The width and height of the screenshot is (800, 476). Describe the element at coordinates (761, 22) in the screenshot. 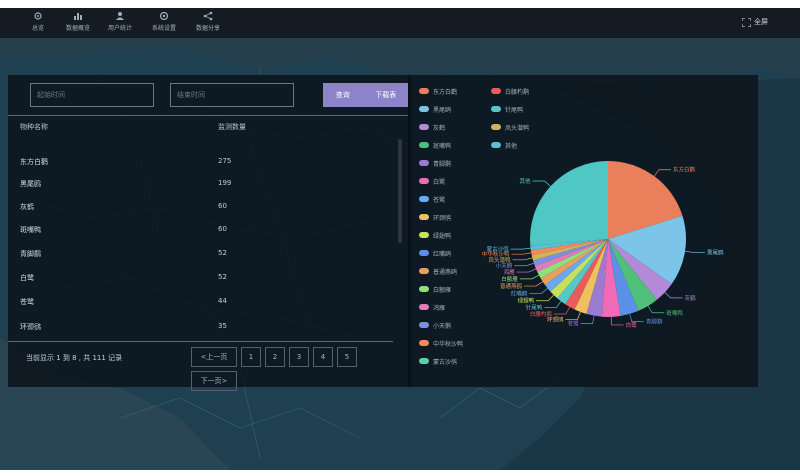

I see `fullscreen-label: 全屏` at that location.